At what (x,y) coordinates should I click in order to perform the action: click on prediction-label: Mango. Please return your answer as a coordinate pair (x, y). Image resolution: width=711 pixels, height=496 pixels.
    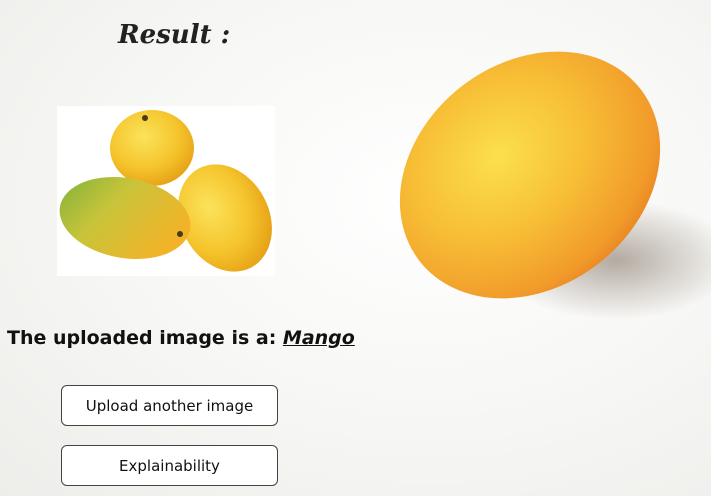
    Looking at the image, I should click on (318, 338).